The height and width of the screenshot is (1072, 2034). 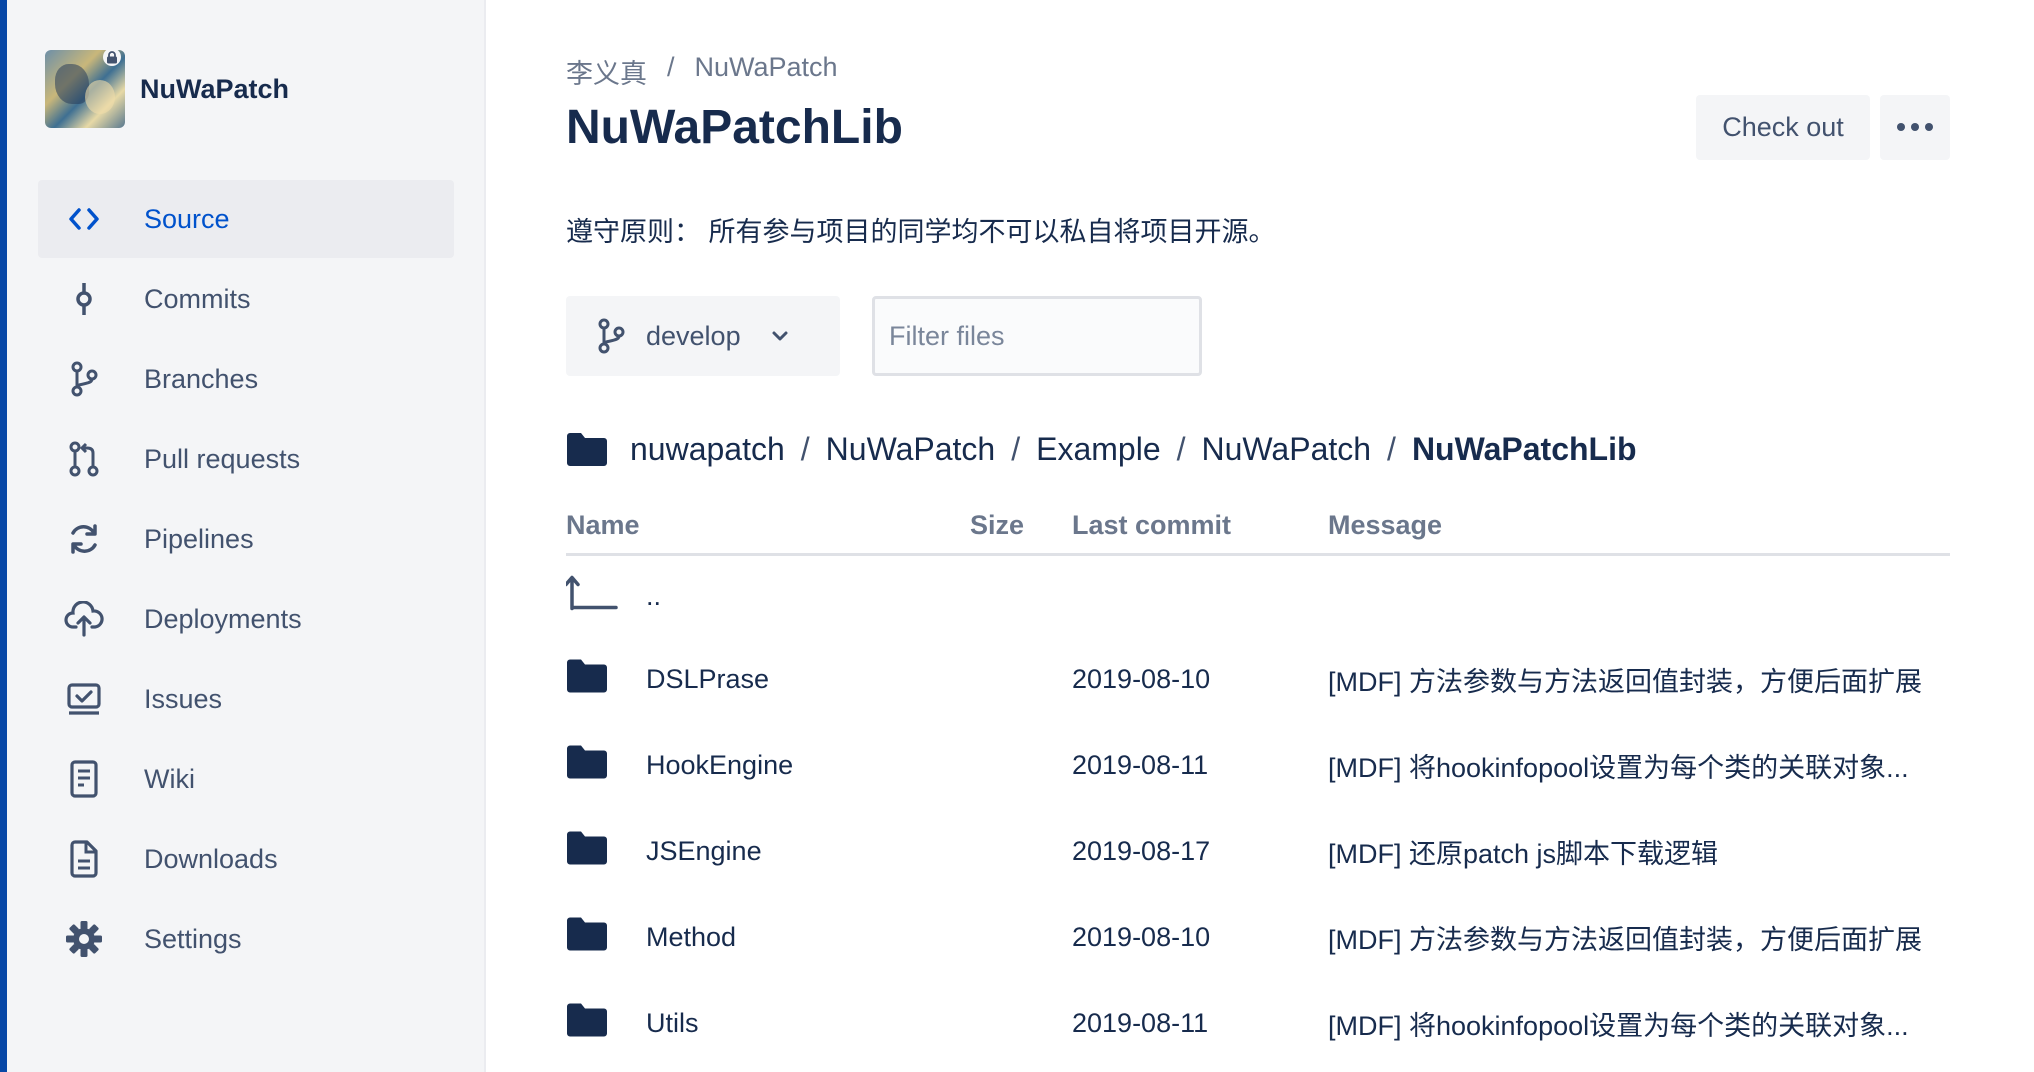 What do you see at coordinates (112, 57) in the screenshot?
I see `lock-icon` at bounding box center [112, 57].